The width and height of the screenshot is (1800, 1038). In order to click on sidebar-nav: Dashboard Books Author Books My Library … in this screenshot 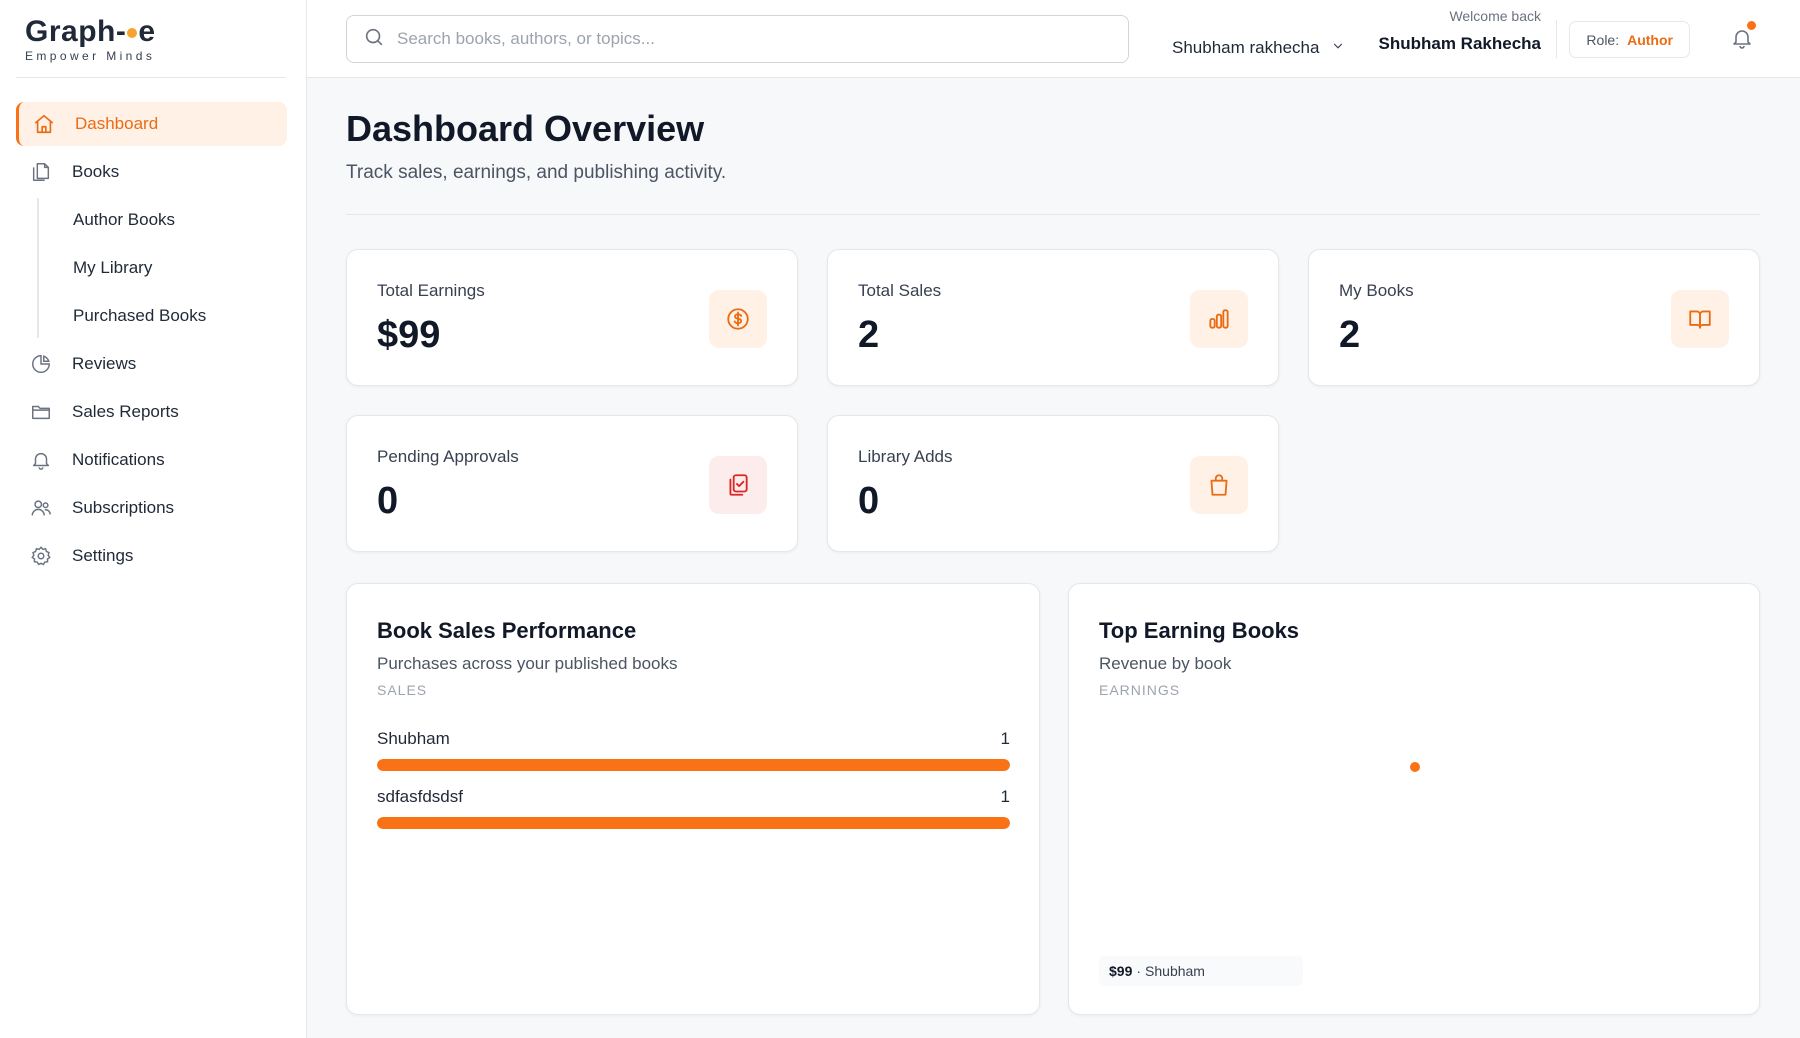, I will do `click(151, 342)`.